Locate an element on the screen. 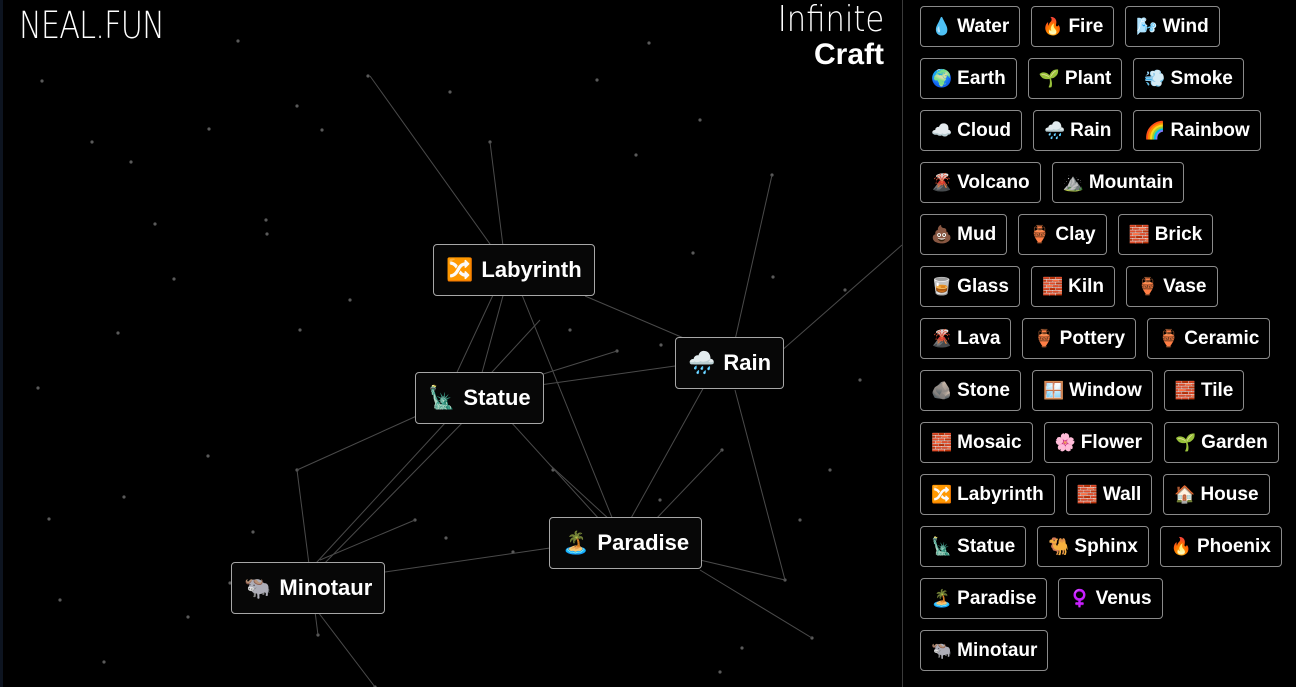  sidebar-item-garden: 🌱 Garden is located at coordinates (1221, 442).